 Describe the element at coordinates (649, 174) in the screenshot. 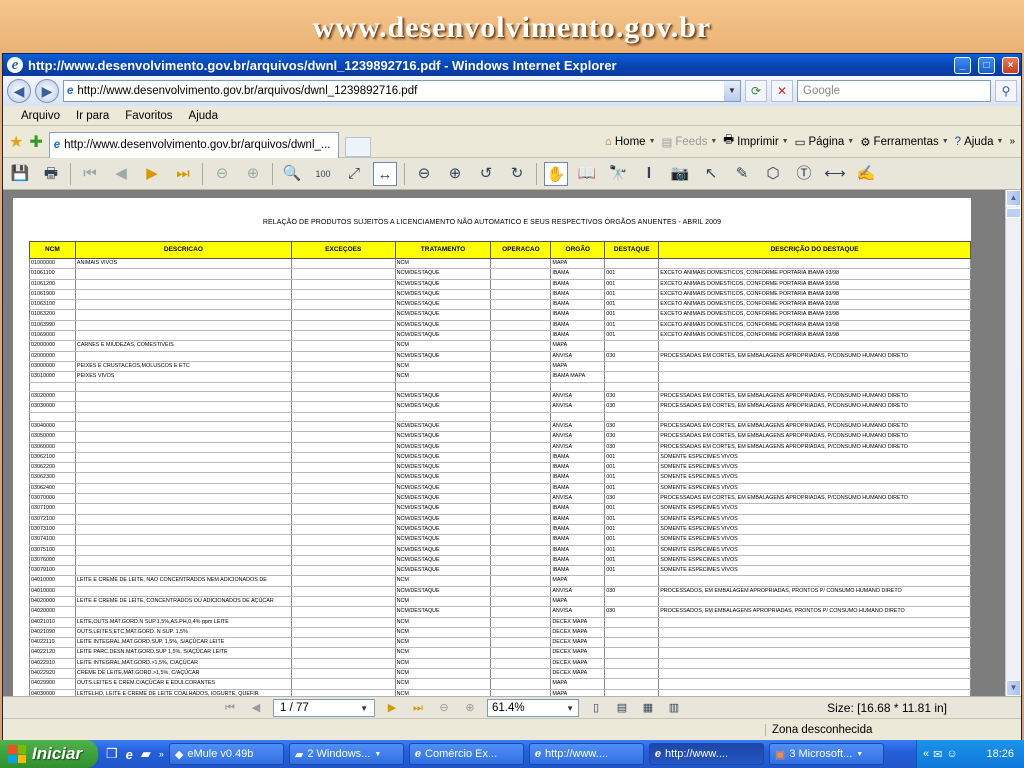

I see `text-select-icon: 𝐈` at that location.